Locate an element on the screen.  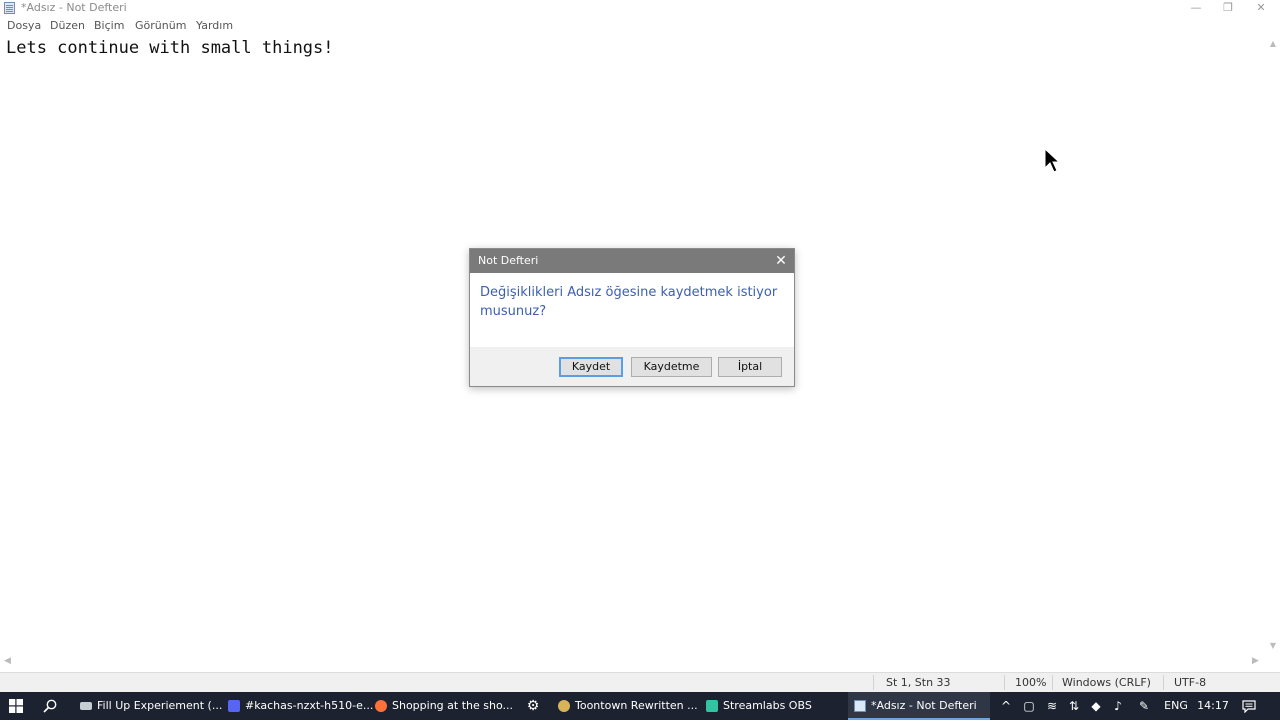
window-title: *Adsız - Not Defteri is located at coordinates (74, 7).